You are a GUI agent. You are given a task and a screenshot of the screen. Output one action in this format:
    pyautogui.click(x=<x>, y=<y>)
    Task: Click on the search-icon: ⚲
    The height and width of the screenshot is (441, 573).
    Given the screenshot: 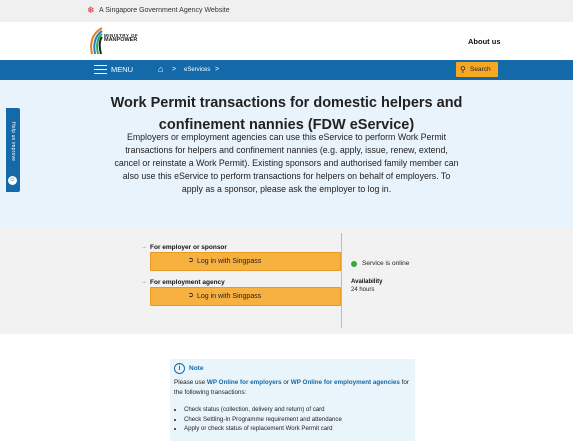 What is the action you would take?
    pyautogui.click(x=463, y=69)
    